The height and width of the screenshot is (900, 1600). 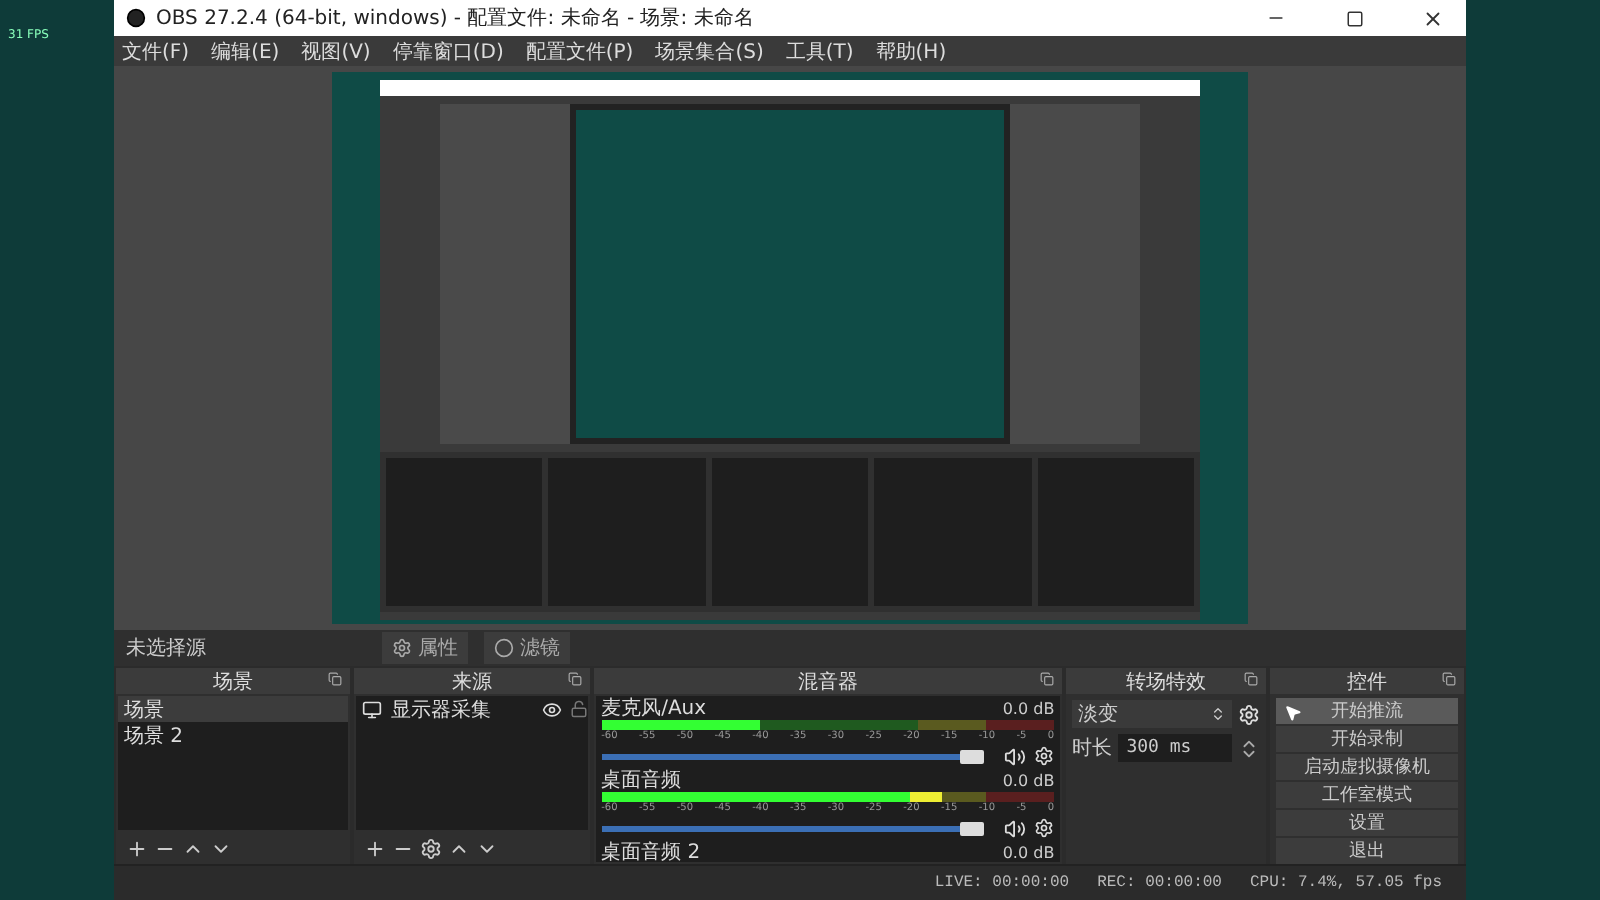 What do you see at coordinates (233, 735) in the screenshot?
I see `scene-item: 场景 2` at bounding box center [233, 735].